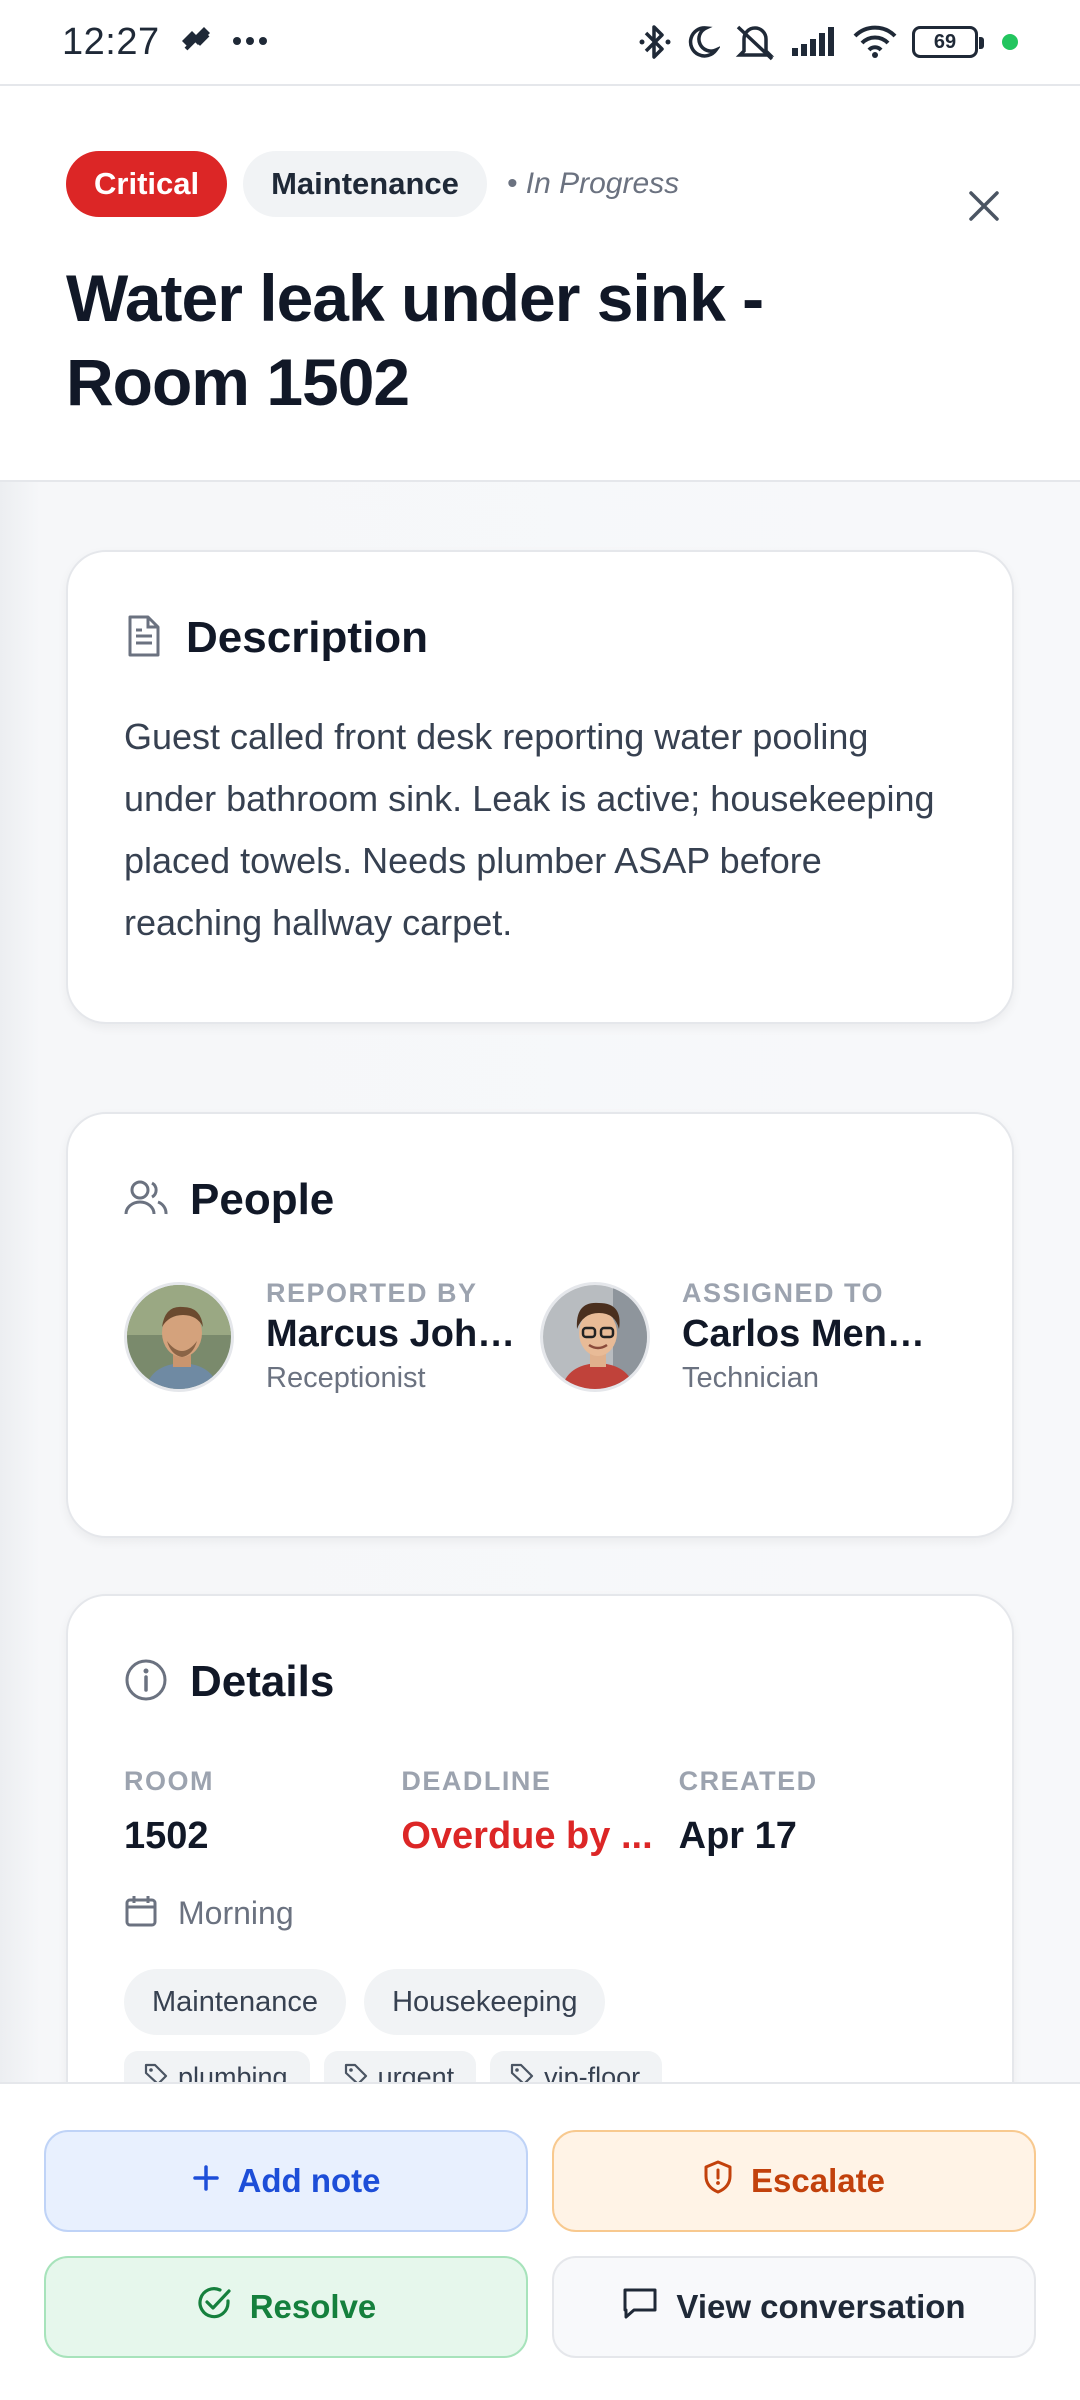 This screenshot has height=2400, width=1080. I want to click on keyword-label: vip-floor, so click(592, 2072).